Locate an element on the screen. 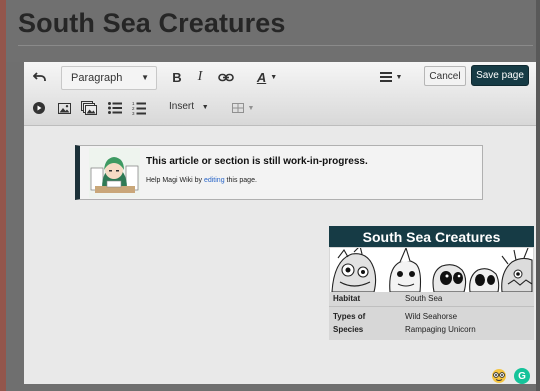  notice-subtext: Help Magi Wiki by editing this page. is located at coordinates (201, 180).